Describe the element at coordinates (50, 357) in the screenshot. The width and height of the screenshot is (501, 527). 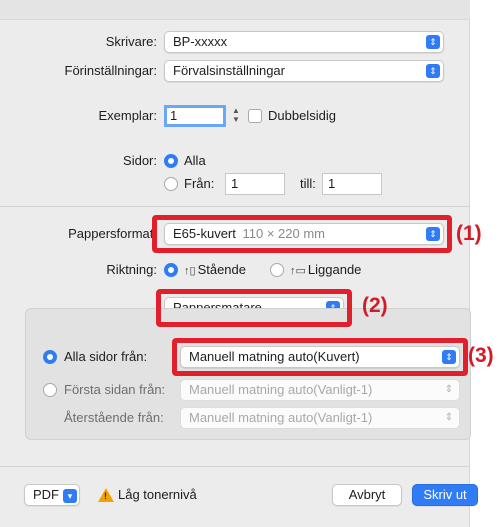
I see `all-pages-radio` at that location.